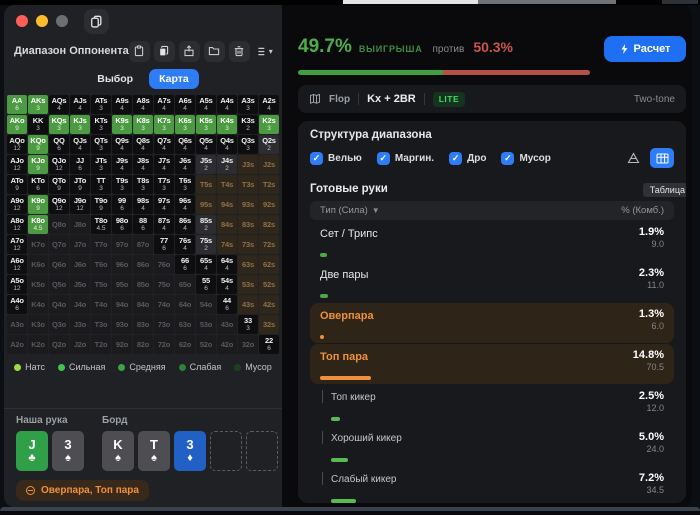 Image resolution: width=700 pixels, height=515 pixels. Describe the element at coordinates (59, 244) in the screenshot. I see `matrix-cell-Q7o: Q7o` at that location.